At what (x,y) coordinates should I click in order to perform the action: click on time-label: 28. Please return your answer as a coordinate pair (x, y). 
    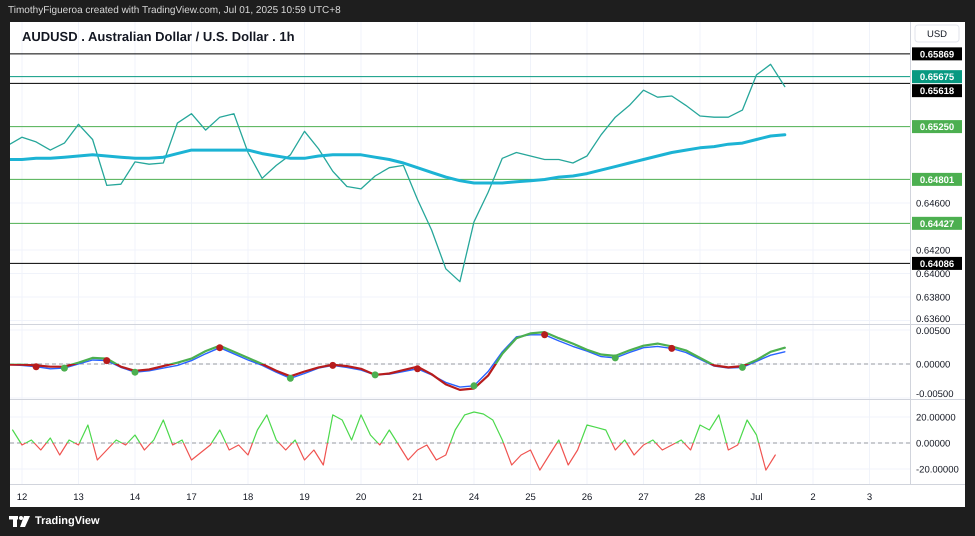
    Looking at the image, I should click on (700, 497).